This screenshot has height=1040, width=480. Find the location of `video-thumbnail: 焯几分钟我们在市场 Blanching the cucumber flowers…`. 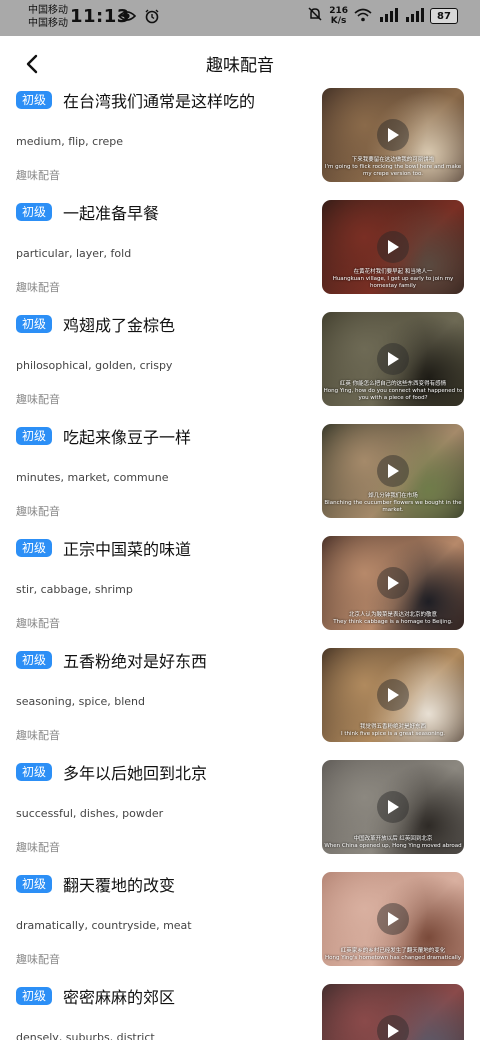

video-thumbnail: 焯几分钟我们在市场 Blanching the cucumber flowers… is located at coordinates (393, 471).